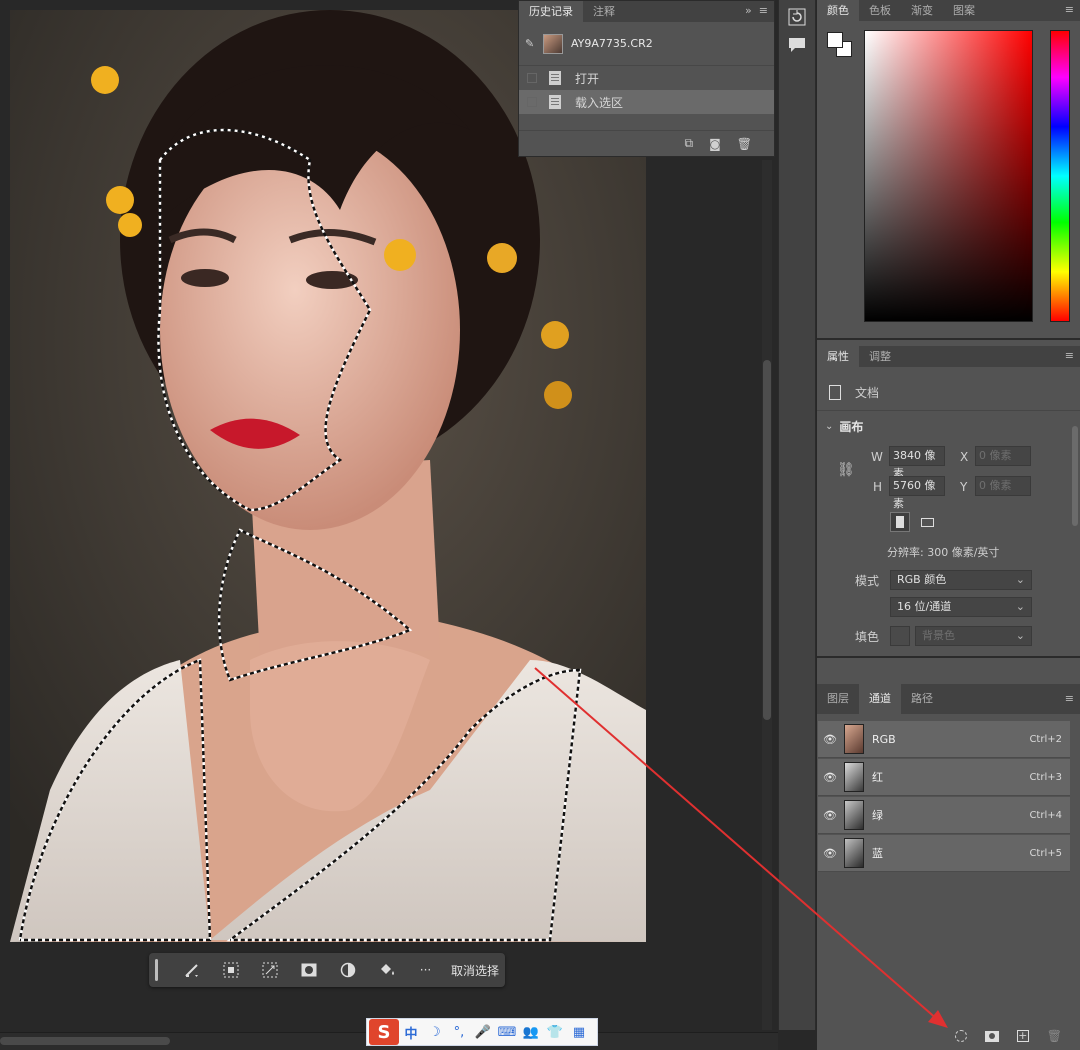 This screenshot has width=1080, height=1050. Describe the element at coordinates (1045, 853) in the screenshot. I see `channel-shortcut: Ctrl+5` at that location.